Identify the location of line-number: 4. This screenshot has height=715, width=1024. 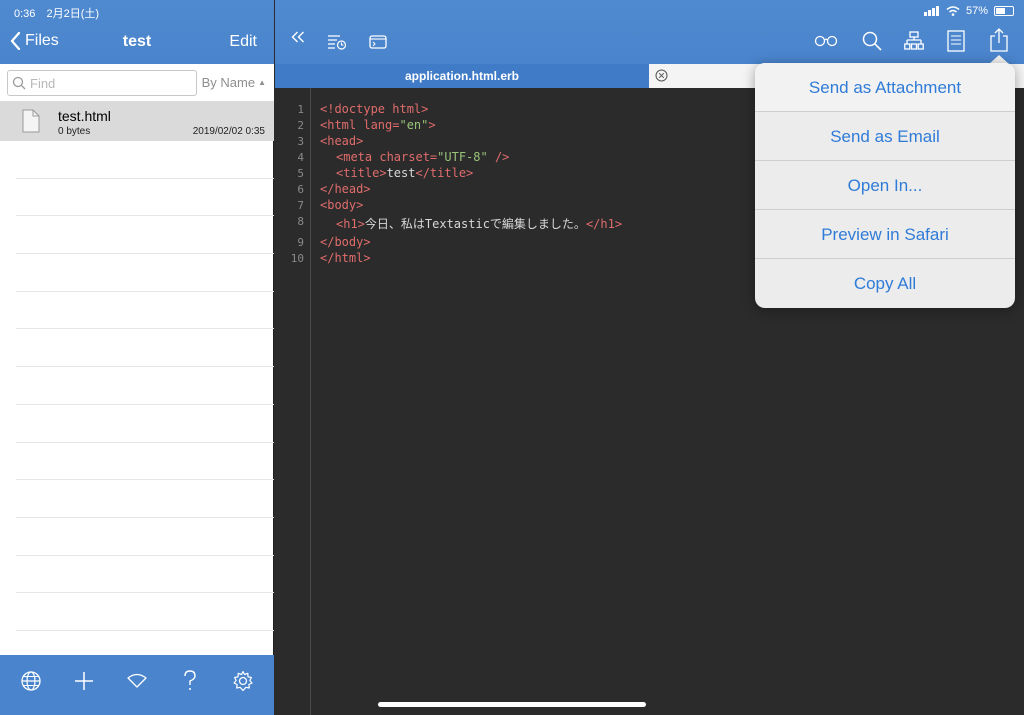
(300, 157).